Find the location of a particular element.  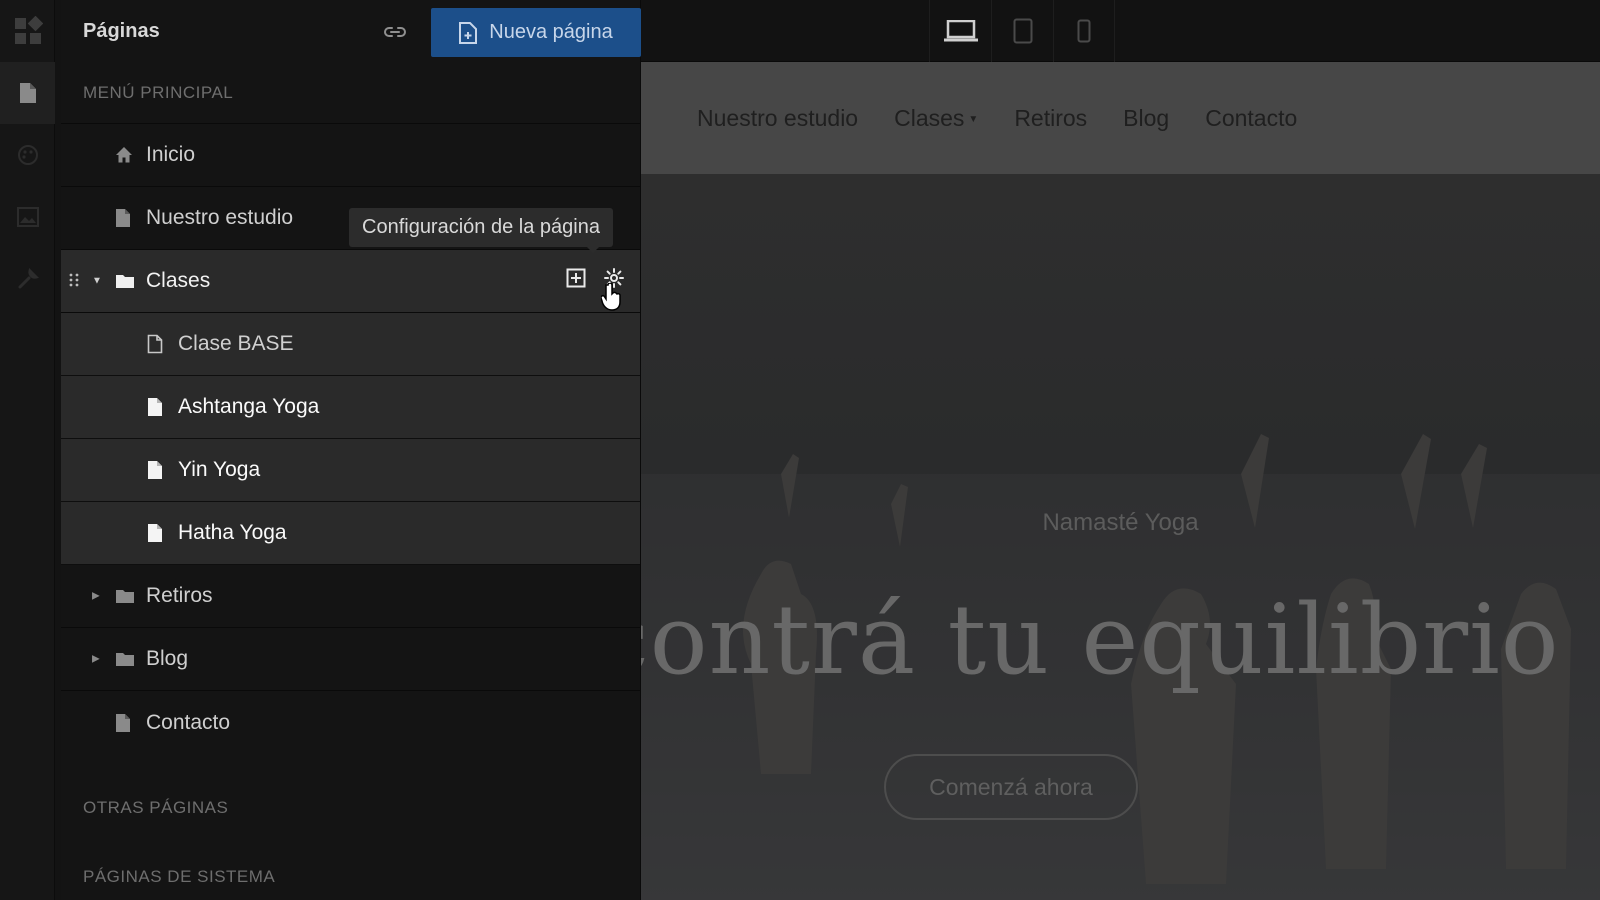

hero-title: contrá tu equilibrio is located at coordinates (1100, 640).